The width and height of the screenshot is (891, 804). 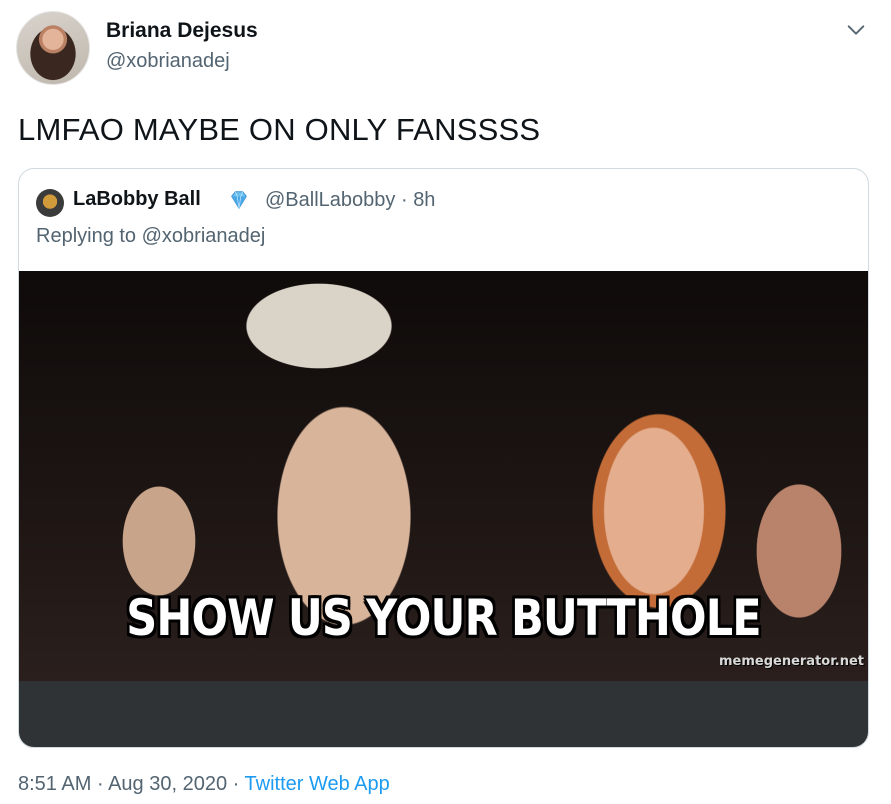 What do you see at coordinates (443, 618) in the screenshot?
I see `meme-caption: SHOW US YOUR BUTTHOLE` at bounding box center [443, 618].